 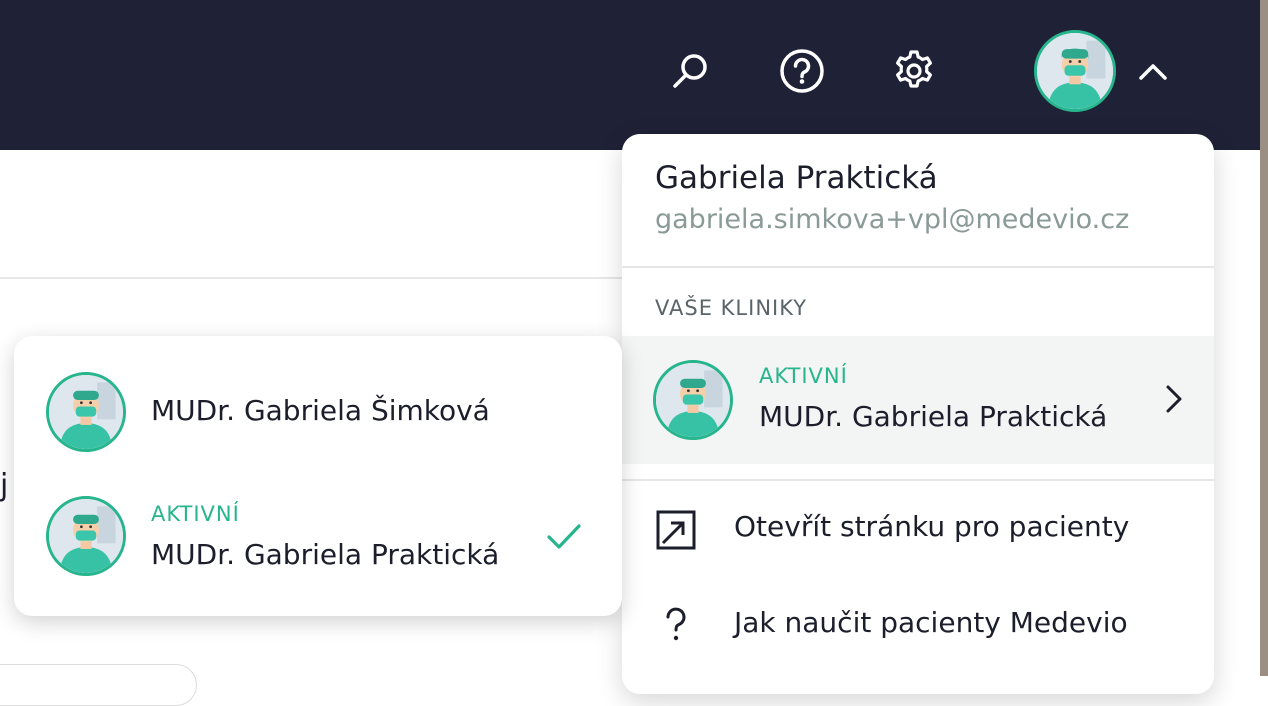 What do you see at coordinates (796, 178) in the screenshot?
I see `user-name: Gabriela Praktická` at bounding box center [796, 178].